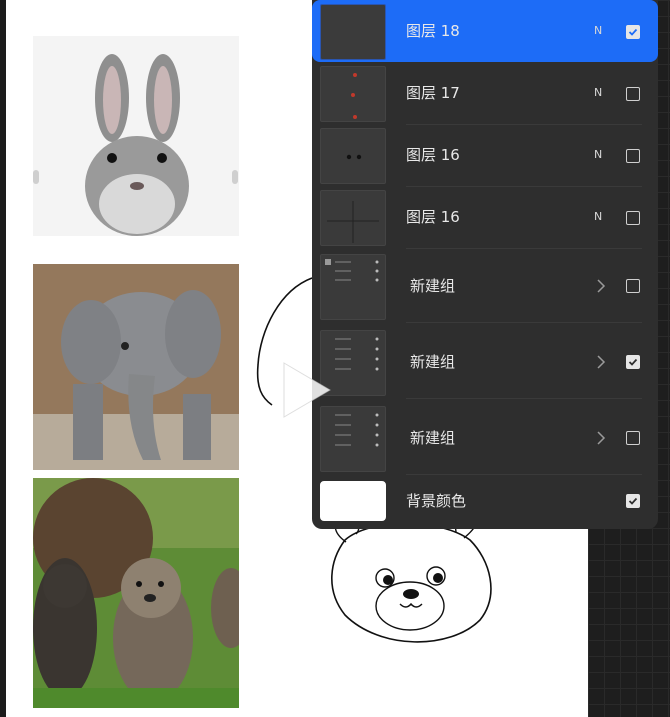  I want to click on group-row-3: 新建组, so click(485, 438).